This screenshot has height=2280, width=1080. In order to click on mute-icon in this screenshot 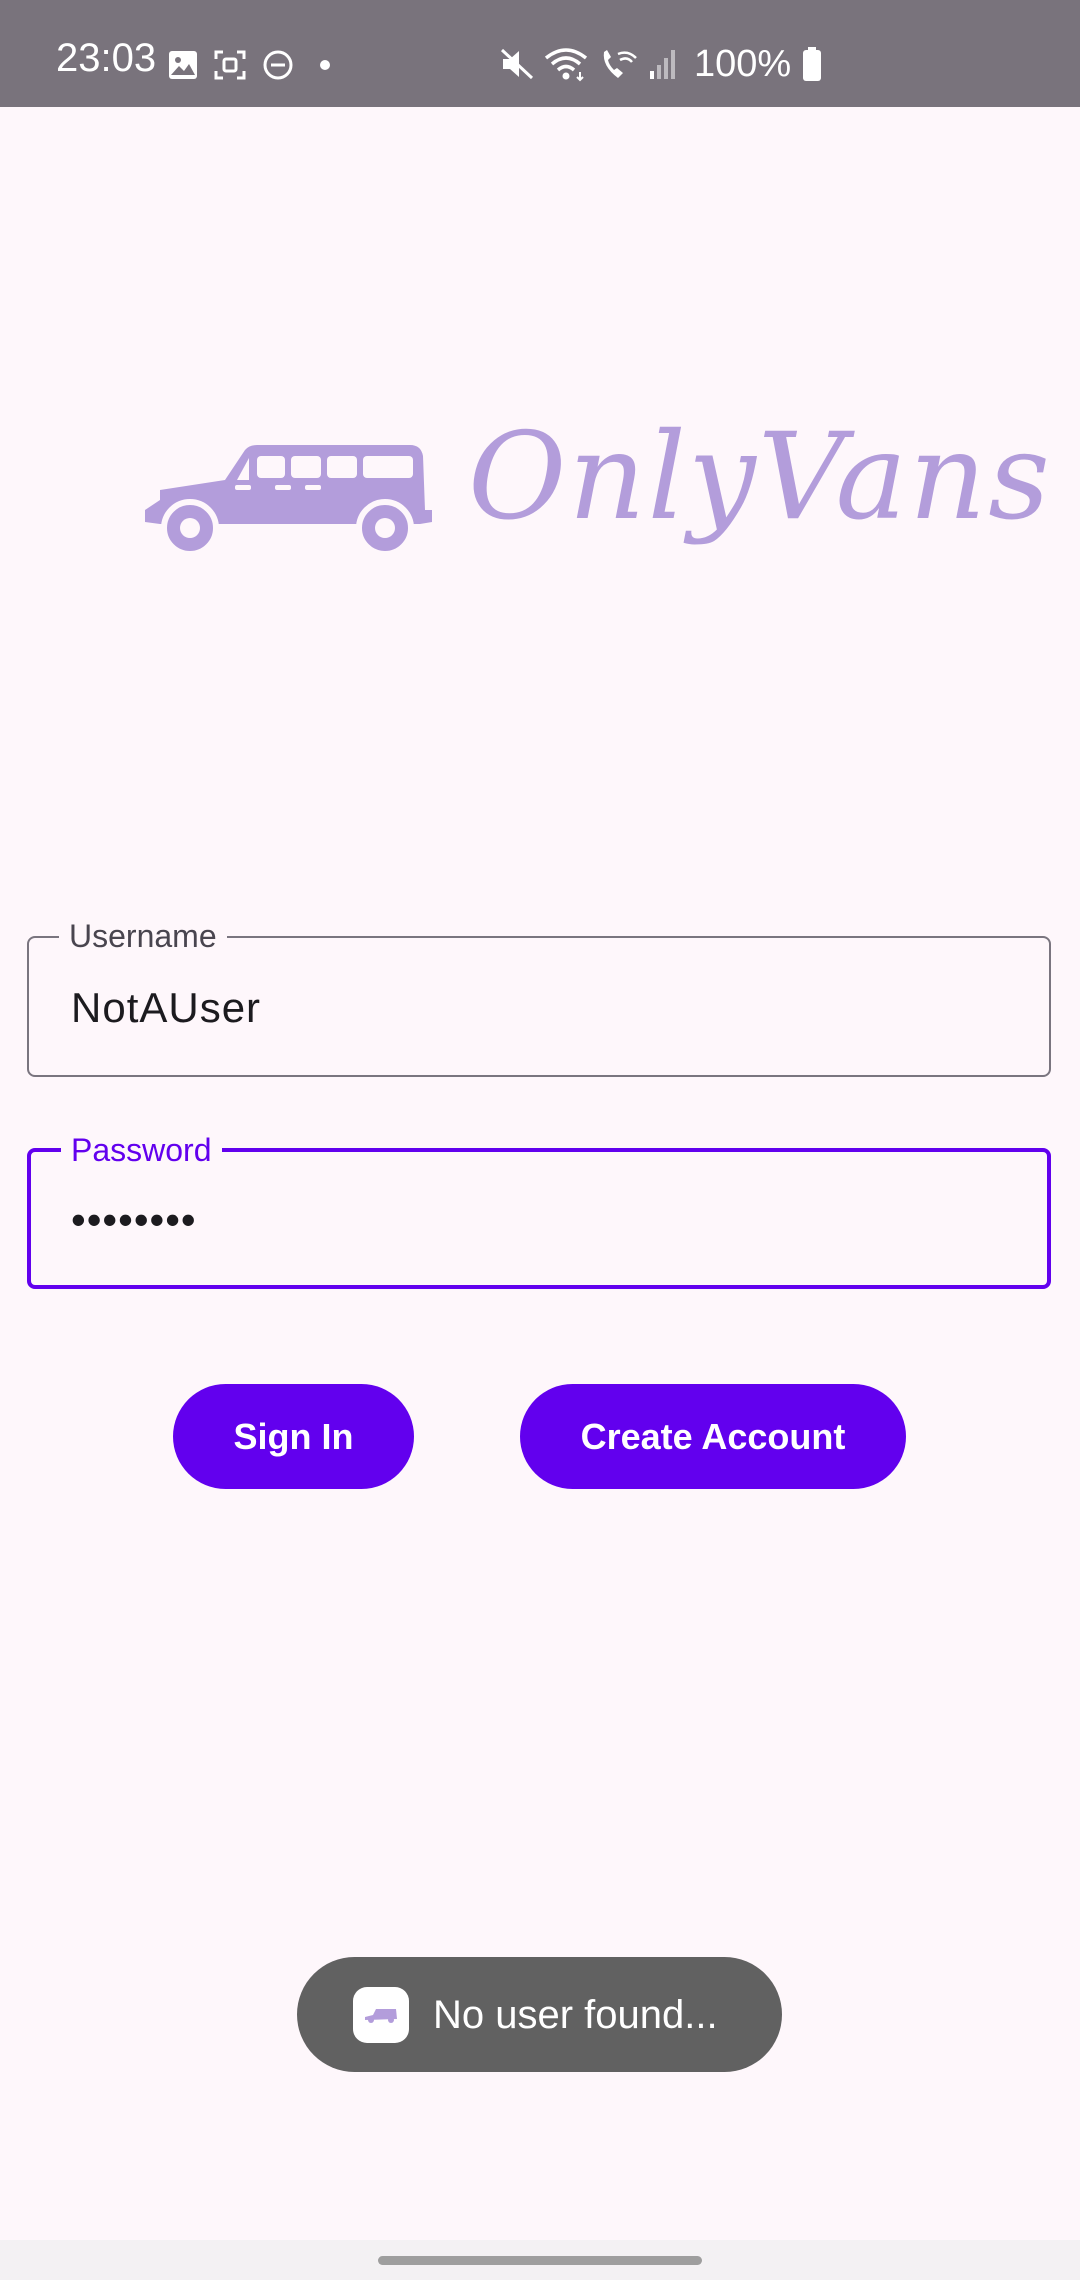, I will do `click(517, 64)`.